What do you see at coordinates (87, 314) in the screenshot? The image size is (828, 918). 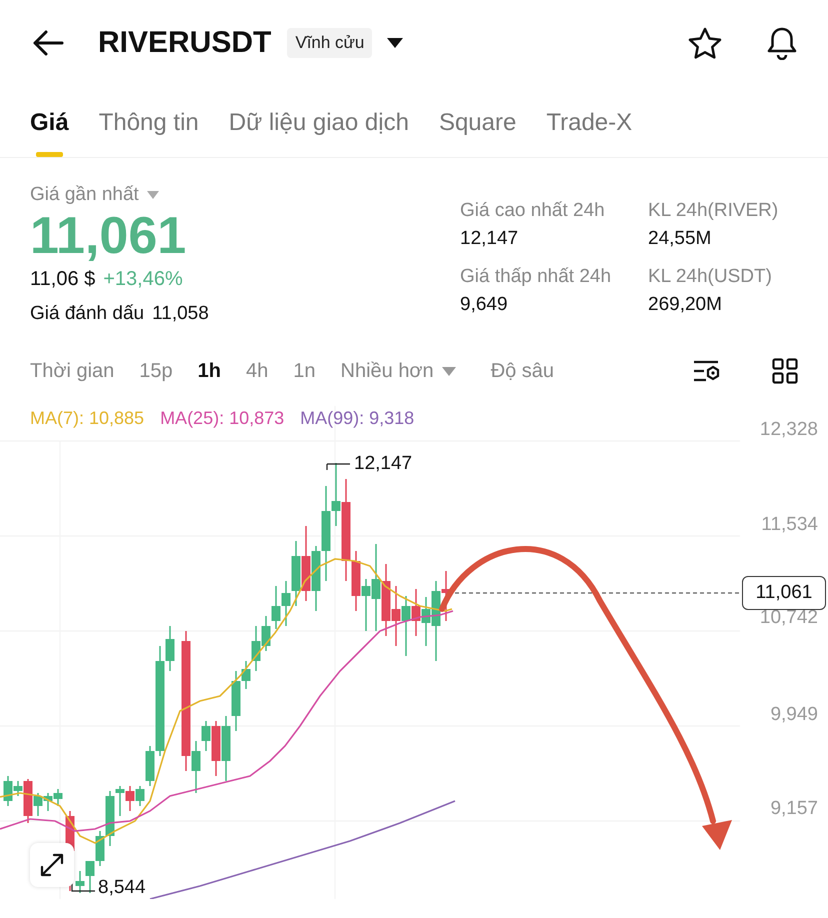 I see `mark-price-label: Giá đánh dấu` at bounding box center [87, 314].